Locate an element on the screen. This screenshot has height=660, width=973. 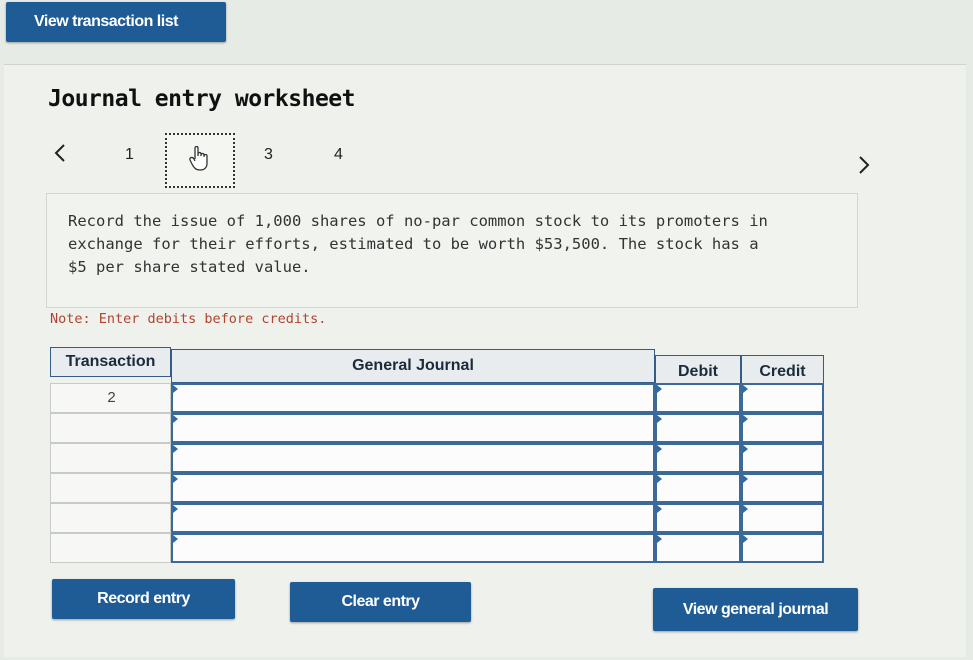
pointer-hand-icon is located at coordinates (200, 160).